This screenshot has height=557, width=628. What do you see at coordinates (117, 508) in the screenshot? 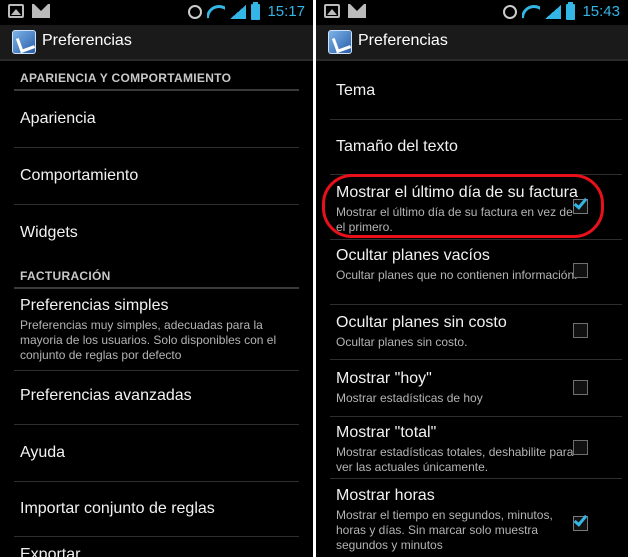
I see `pref-title: Importar conjunto de reglas` at bounding box center [117, 508].